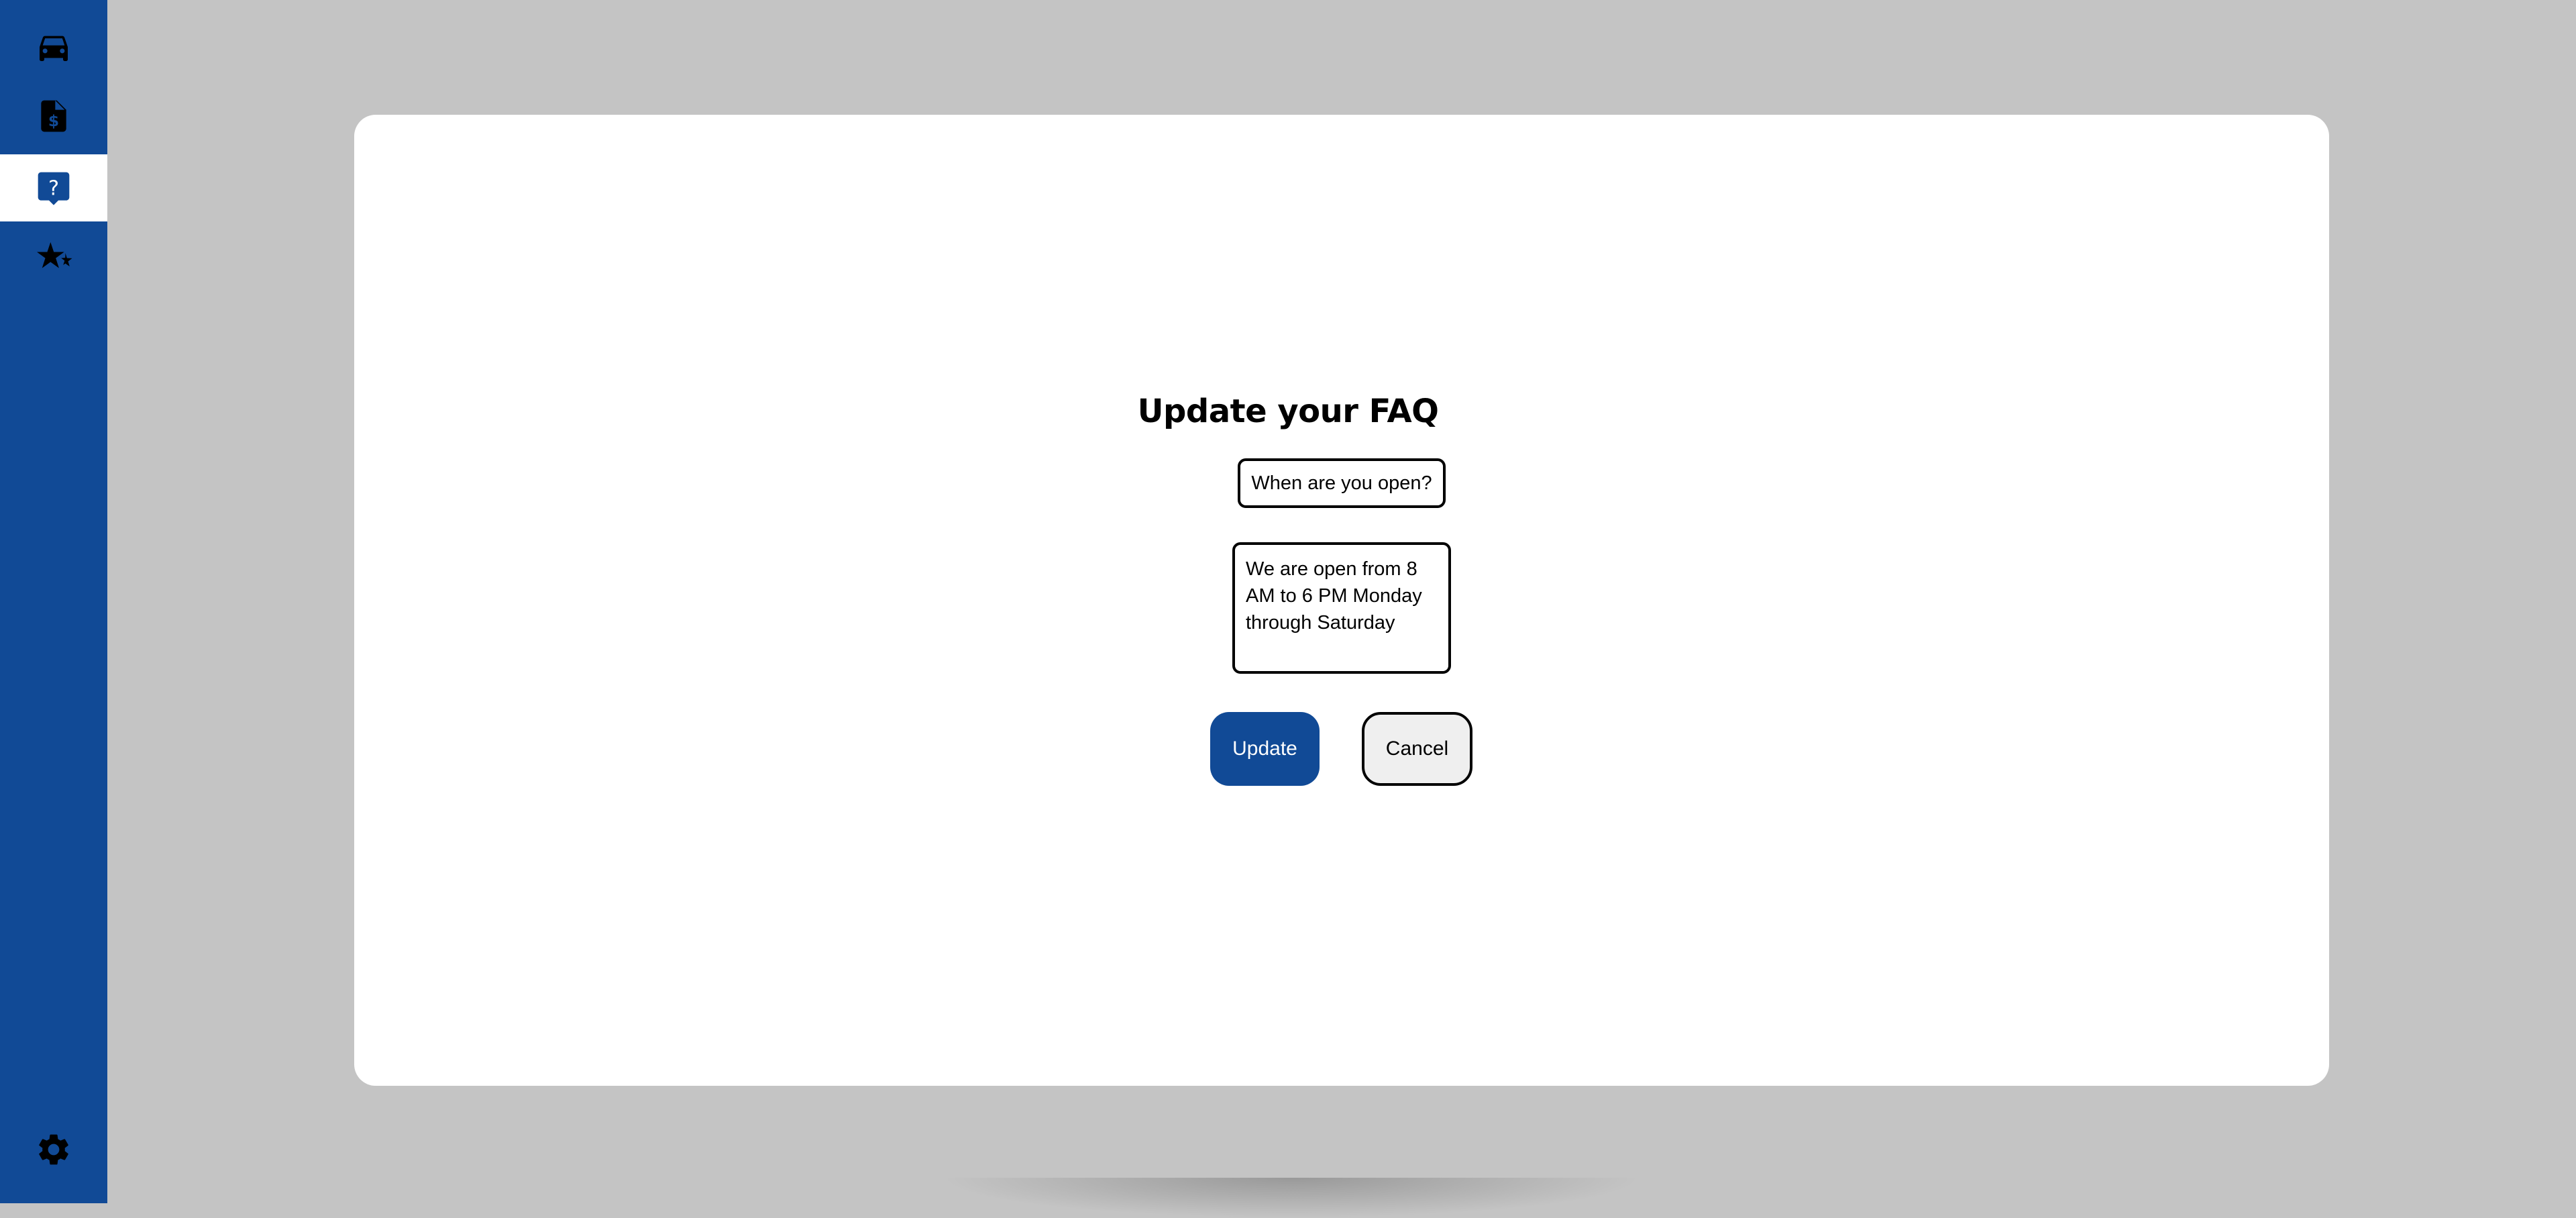 The image size is (2576, 1218). I want to click on sidebar: $ ?, so click(53, 601).